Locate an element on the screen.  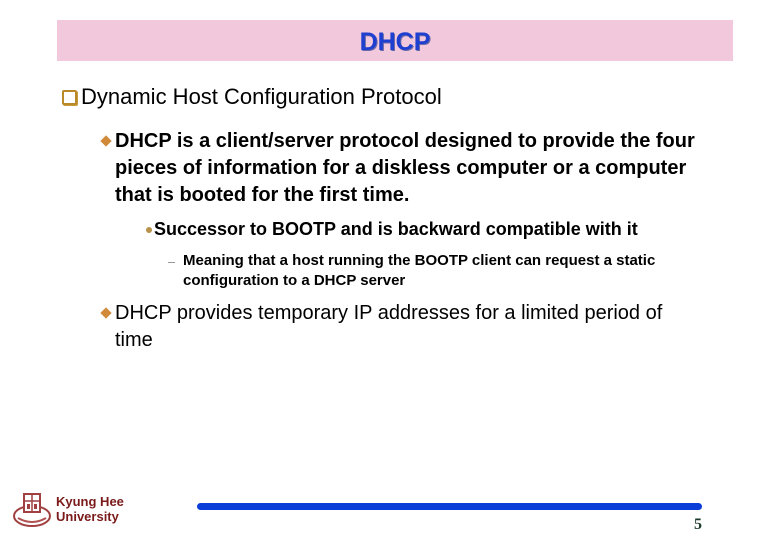
footer-divider is located at coordinates (449, 506).